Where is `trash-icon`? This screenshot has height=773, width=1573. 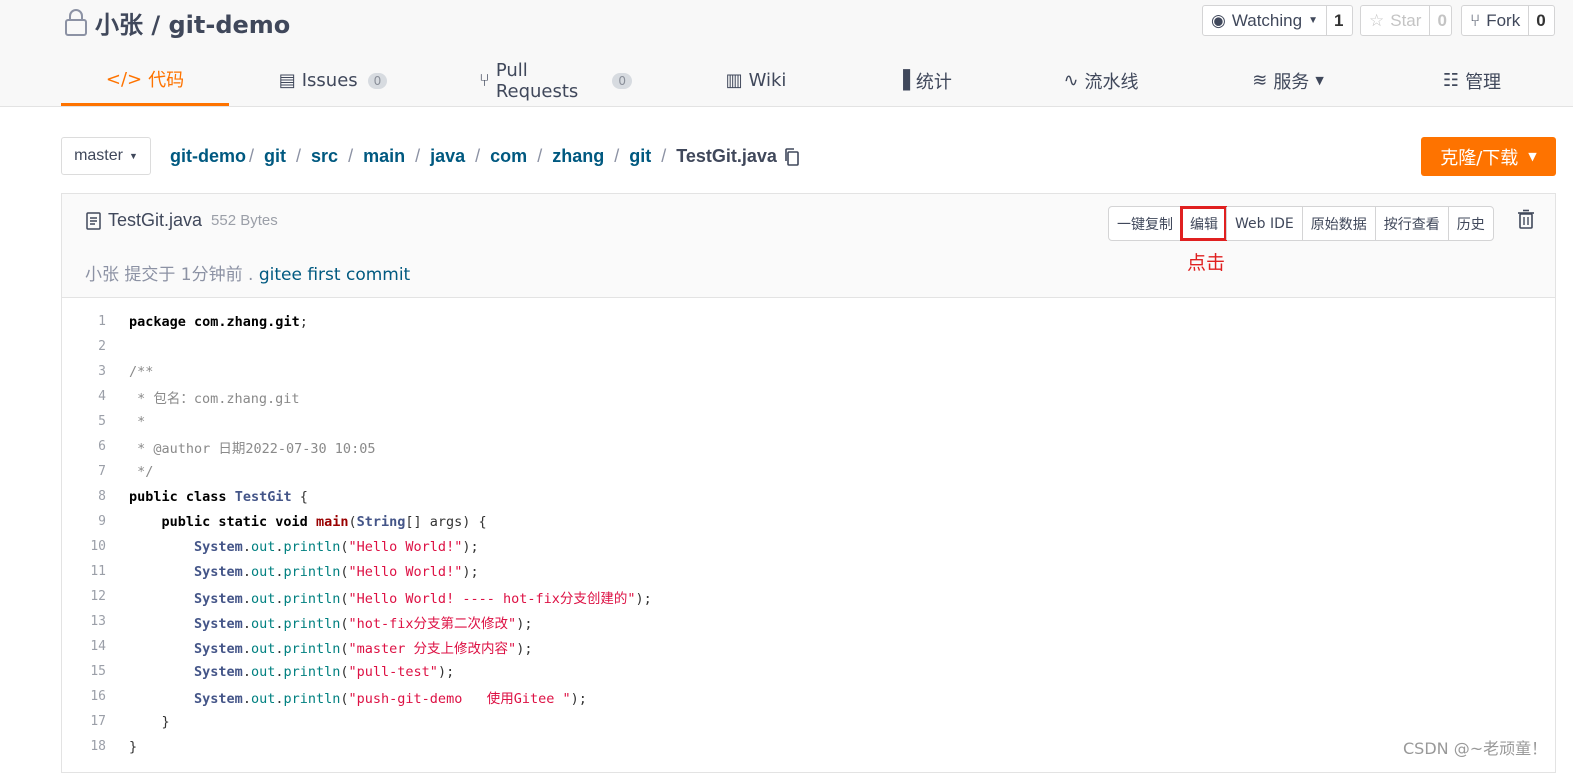
trash-icon is located at coordinates (1526, 219).